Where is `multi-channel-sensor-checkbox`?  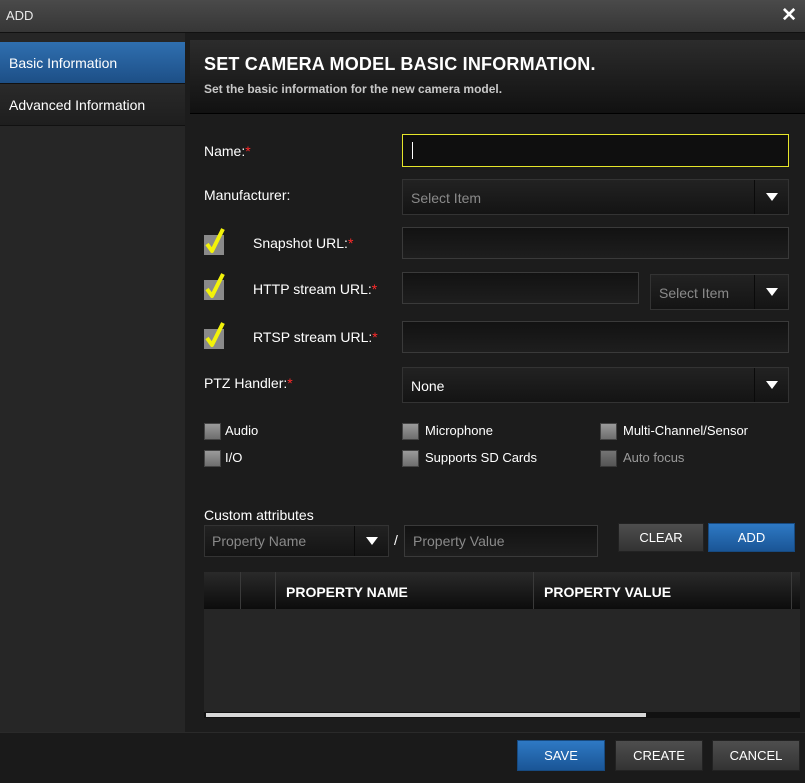 multi-channel-sensor-checkbox is located at coordinates (608, 431).